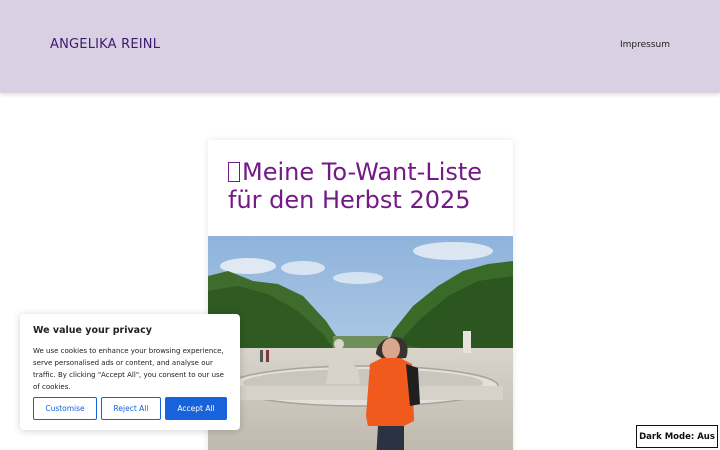 The image size is (720, 450). I want to click on cookie-buttons: Customise Reject All Accept All, so click(130, 408).